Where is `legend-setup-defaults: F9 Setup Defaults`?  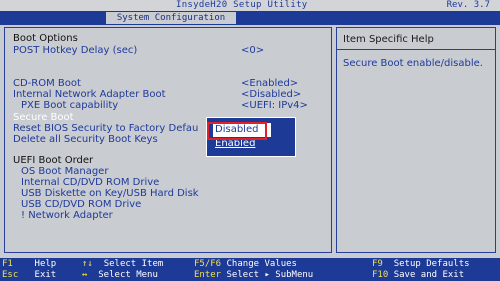 legend-setup-defaults: F9 Setup Defaults is located at coordinates (421, 264).